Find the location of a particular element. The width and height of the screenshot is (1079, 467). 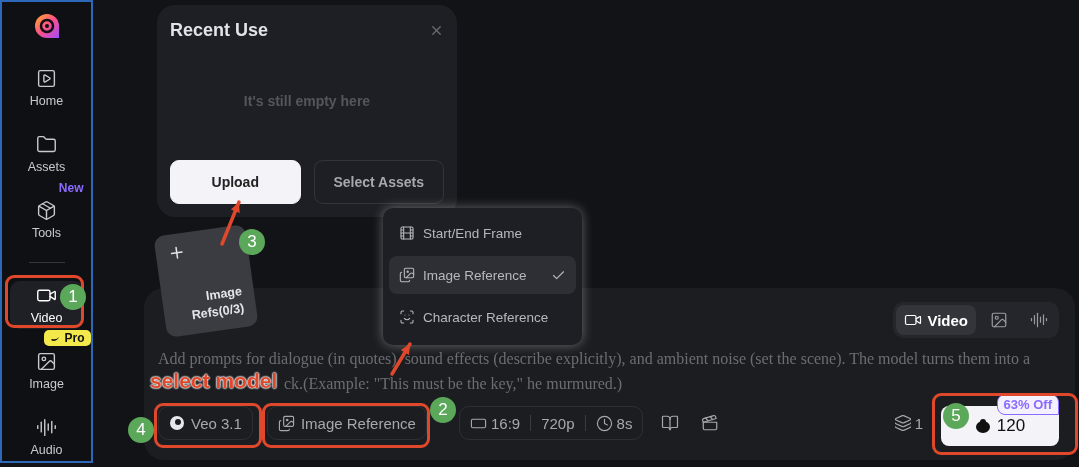

face-scan-icon is located at coordinates (407, 317).